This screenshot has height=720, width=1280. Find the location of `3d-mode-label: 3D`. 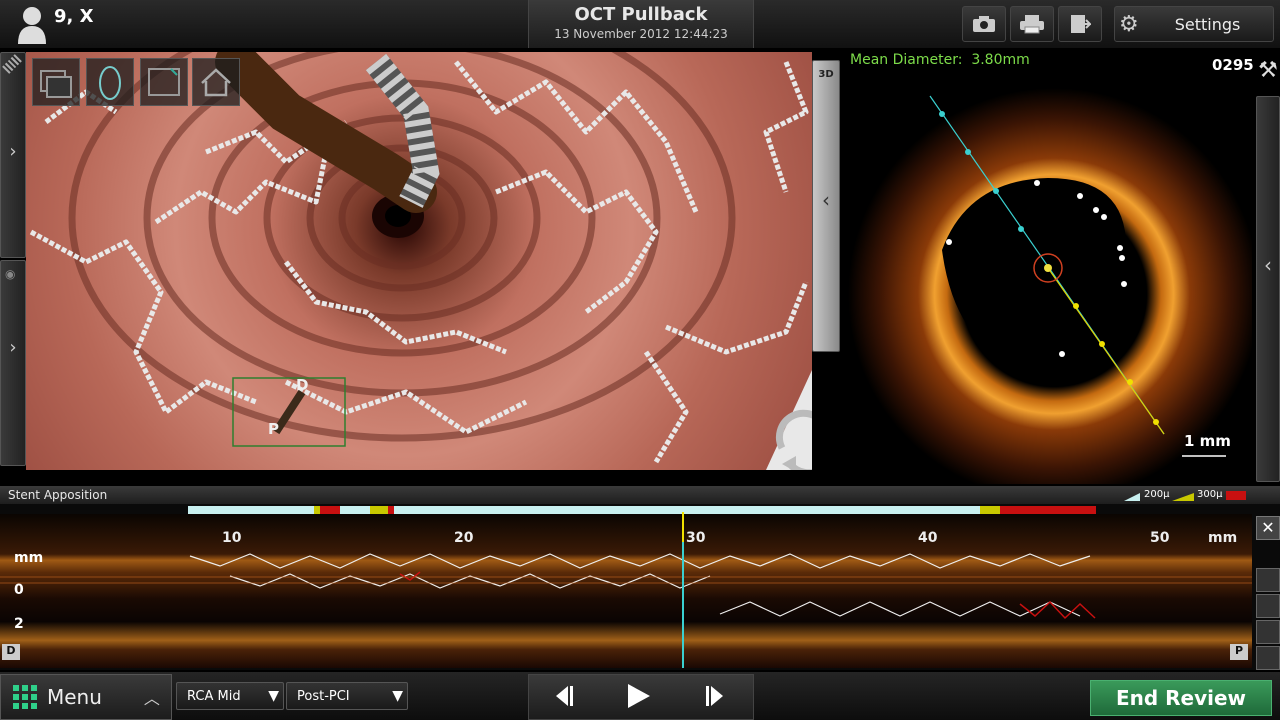

3d-mode-label: 3D is located at coordinates (826, 74).